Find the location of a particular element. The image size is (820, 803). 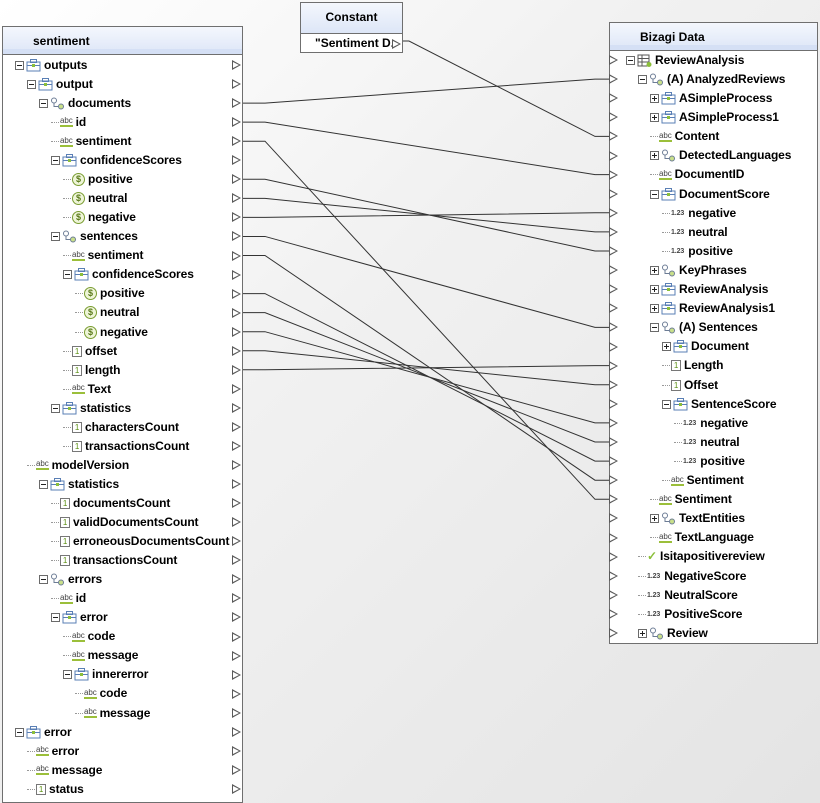

source-tree-row: outputs is located at coordinates (51, 65).